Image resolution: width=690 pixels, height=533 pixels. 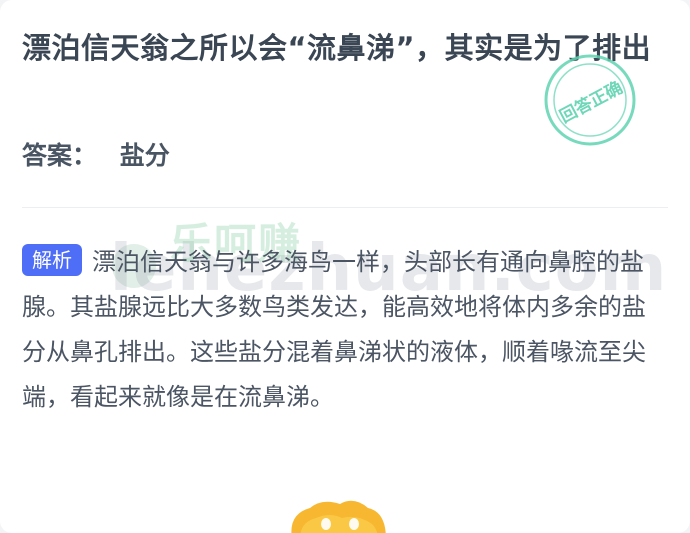 I want to click on stamp-text: 回答正确, so click(x=591, y=102).